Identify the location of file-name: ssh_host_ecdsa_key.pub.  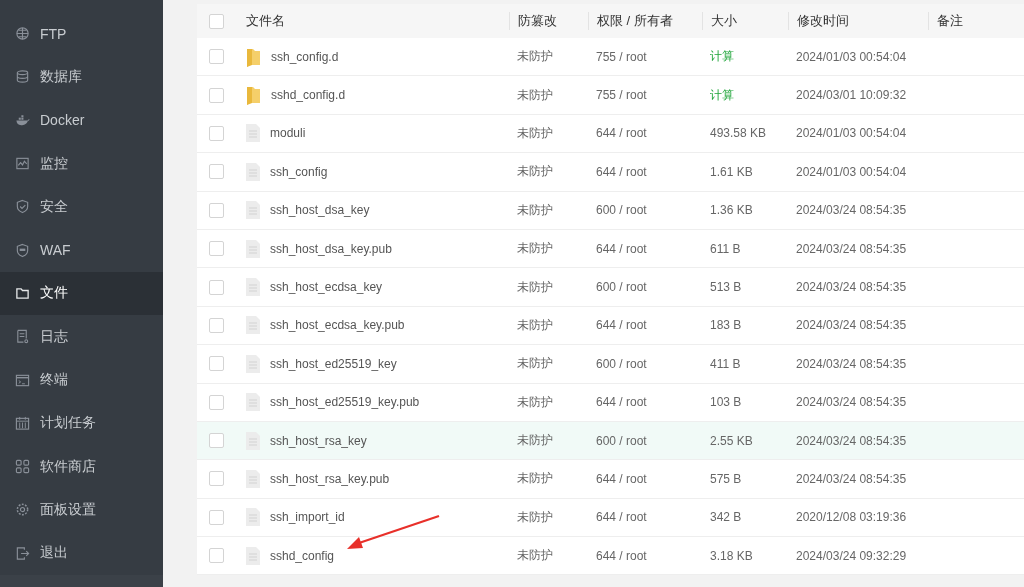
(337, 325).